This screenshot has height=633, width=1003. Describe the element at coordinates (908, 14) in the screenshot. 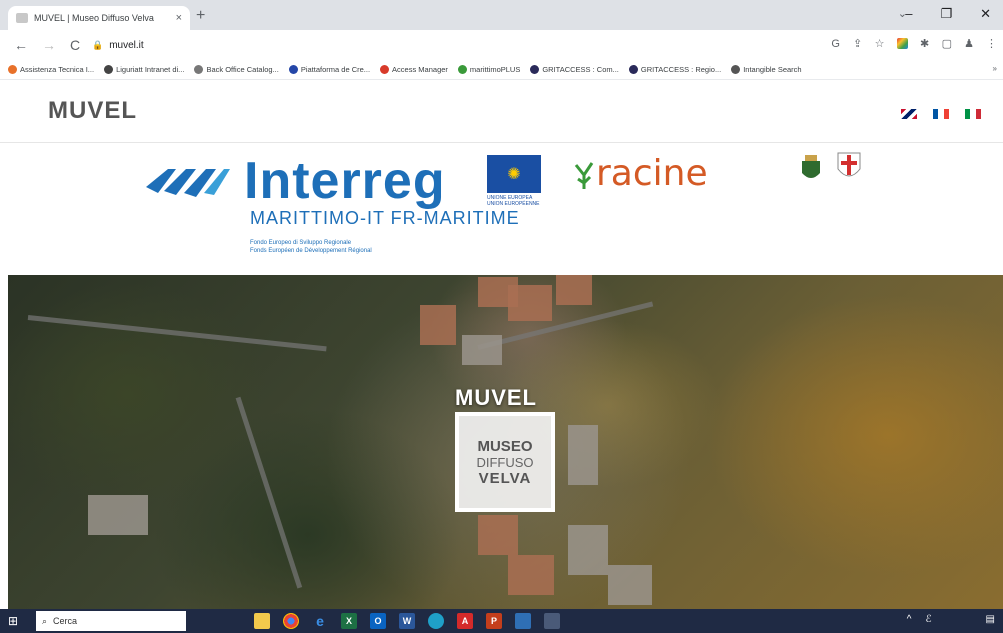

I see `minimize-button: –` at that location.